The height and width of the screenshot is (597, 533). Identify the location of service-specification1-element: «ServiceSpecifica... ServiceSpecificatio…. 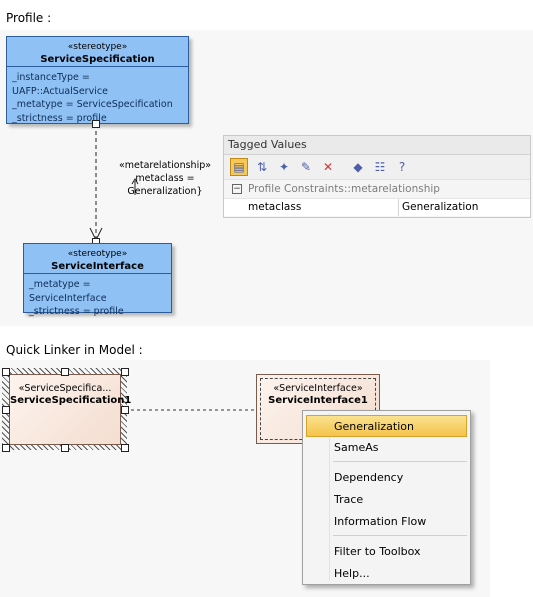
(70, 409).